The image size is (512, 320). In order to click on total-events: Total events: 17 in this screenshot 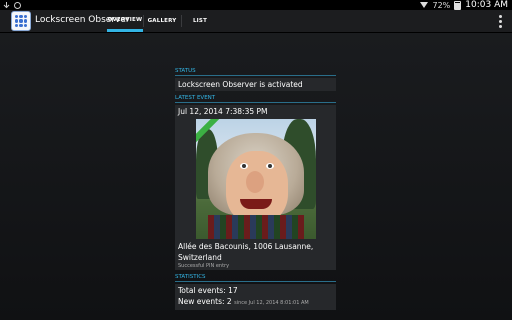, I will do `click(208, 290)`.